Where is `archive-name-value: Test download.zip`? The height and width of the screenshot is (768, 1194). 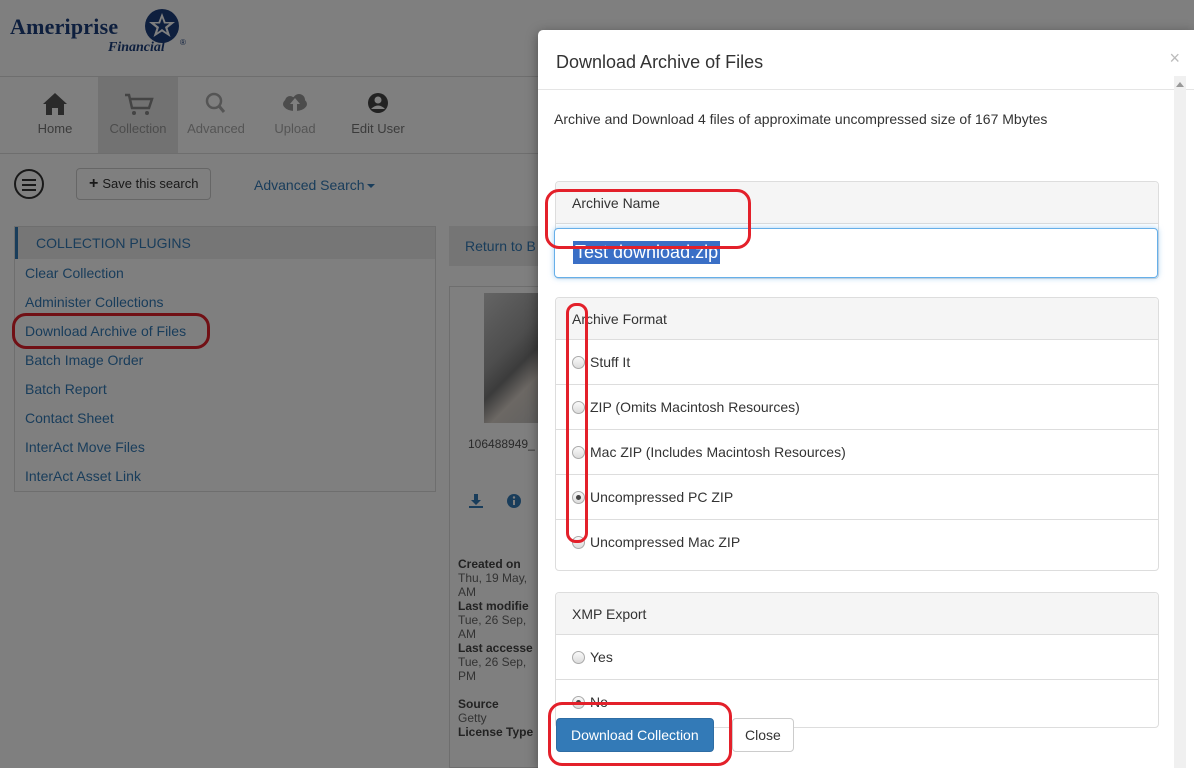
archive-name-value: Test download.zip is located at coordinates (647, 252).